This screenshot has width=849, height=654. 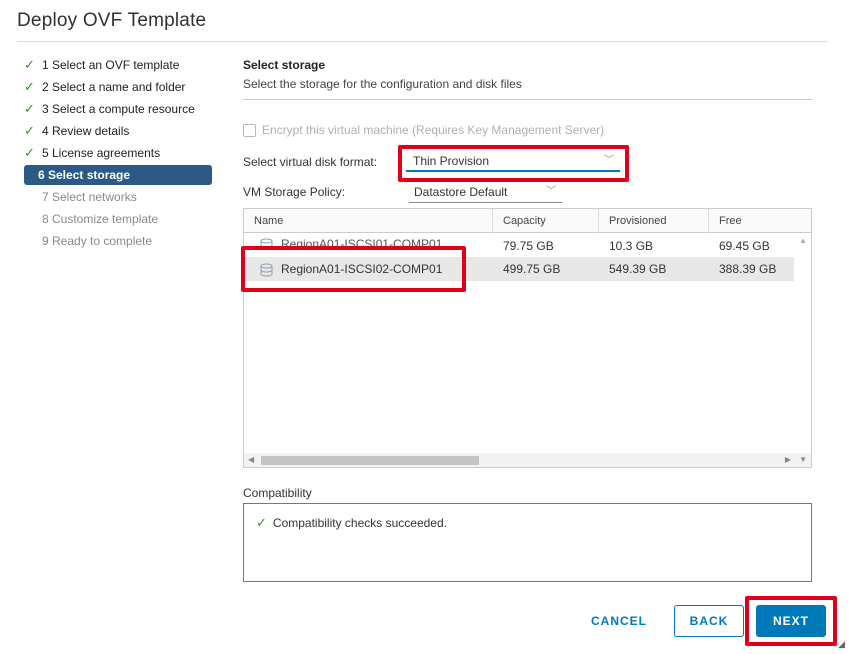 What do you see at coordinates (422, 41) in the screenshot?
I see `title-divider` at bounding box center [422, 41].